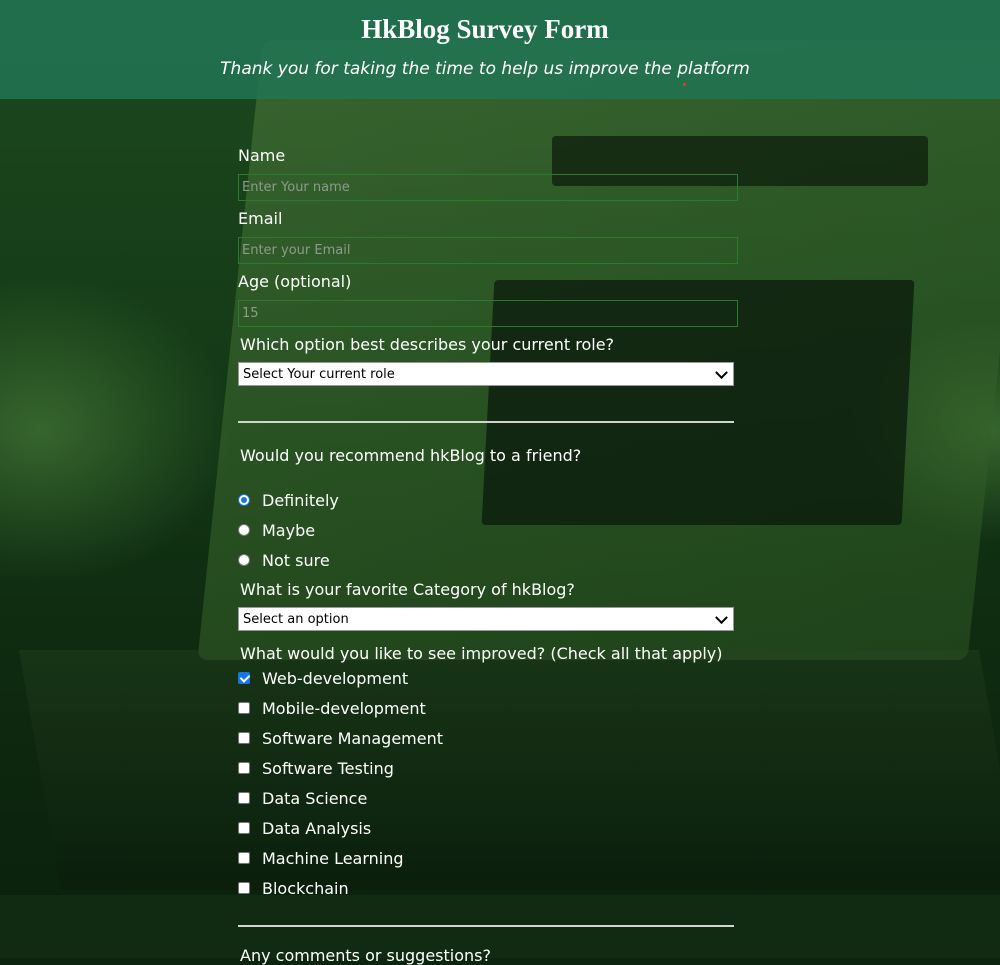  What do you see at coordinates (488, 313) in the screenshot?
I see `age-input: 15` at bounding box center [488, 313].